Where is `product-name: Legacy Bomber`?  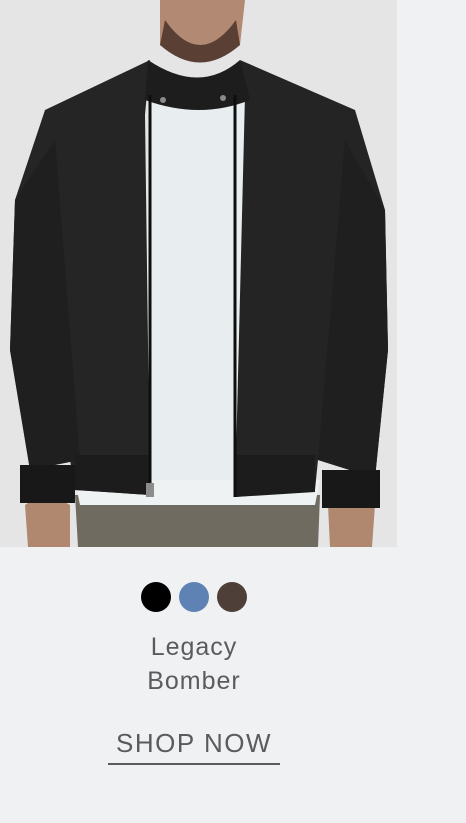
product-name: Legacy Bomber is located at coordinates (194, 664).